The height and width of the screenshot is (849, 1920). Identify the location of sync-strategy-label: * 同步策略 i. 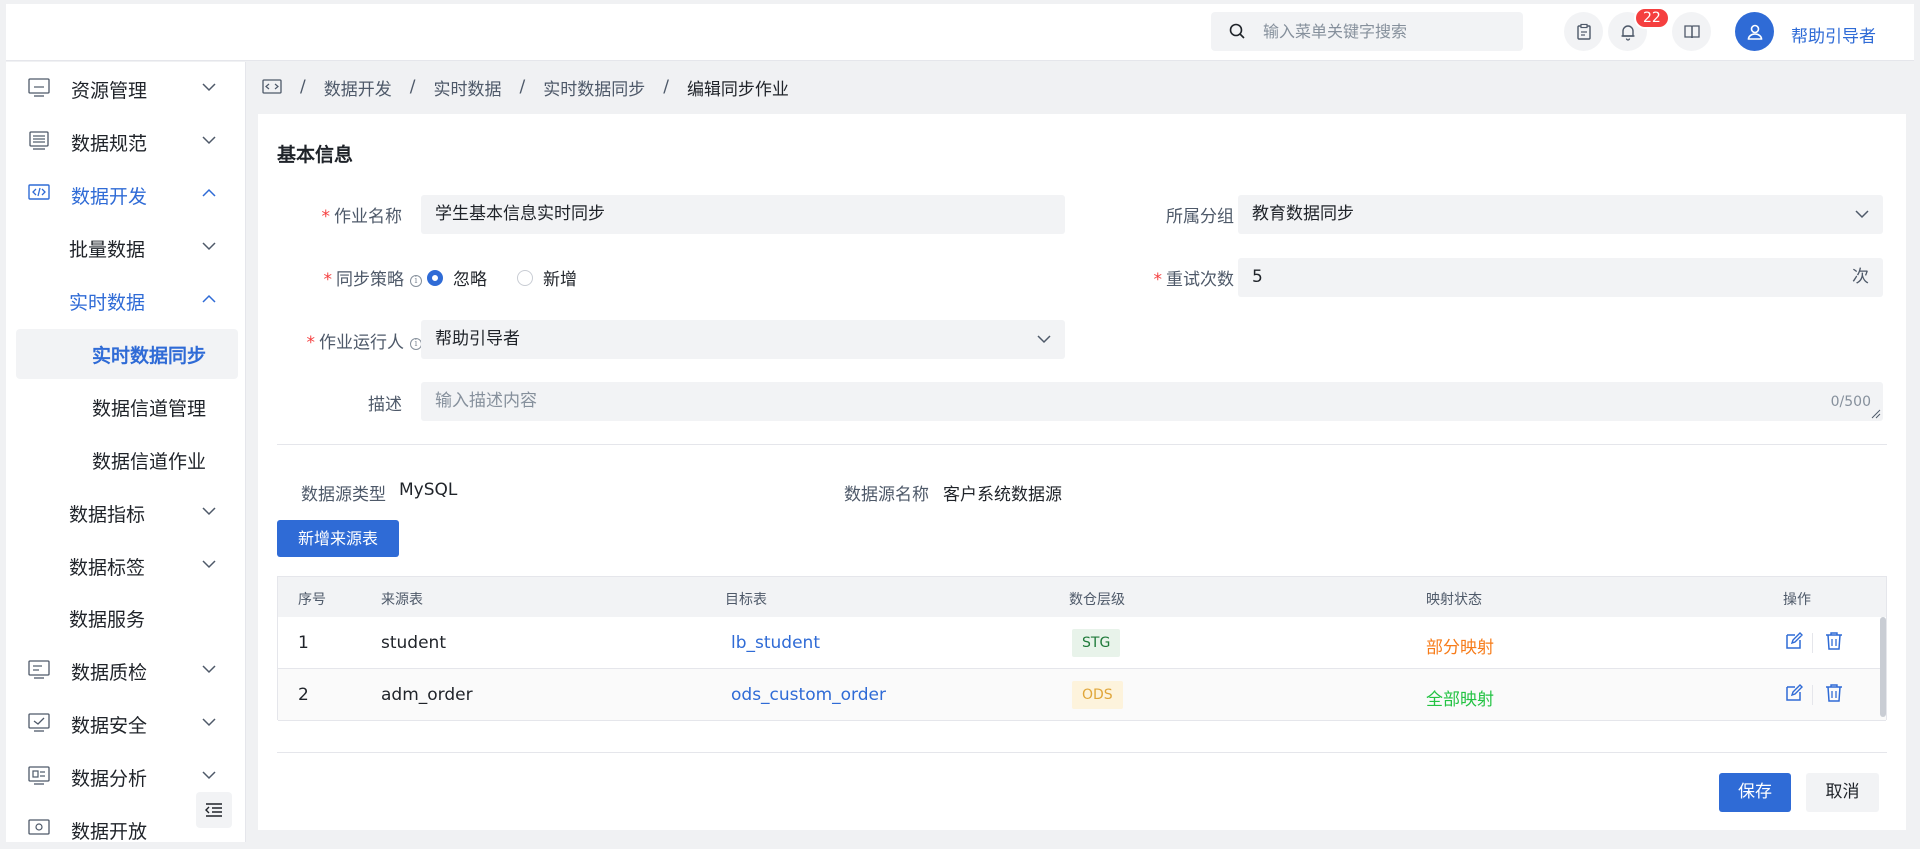
(350, 277).